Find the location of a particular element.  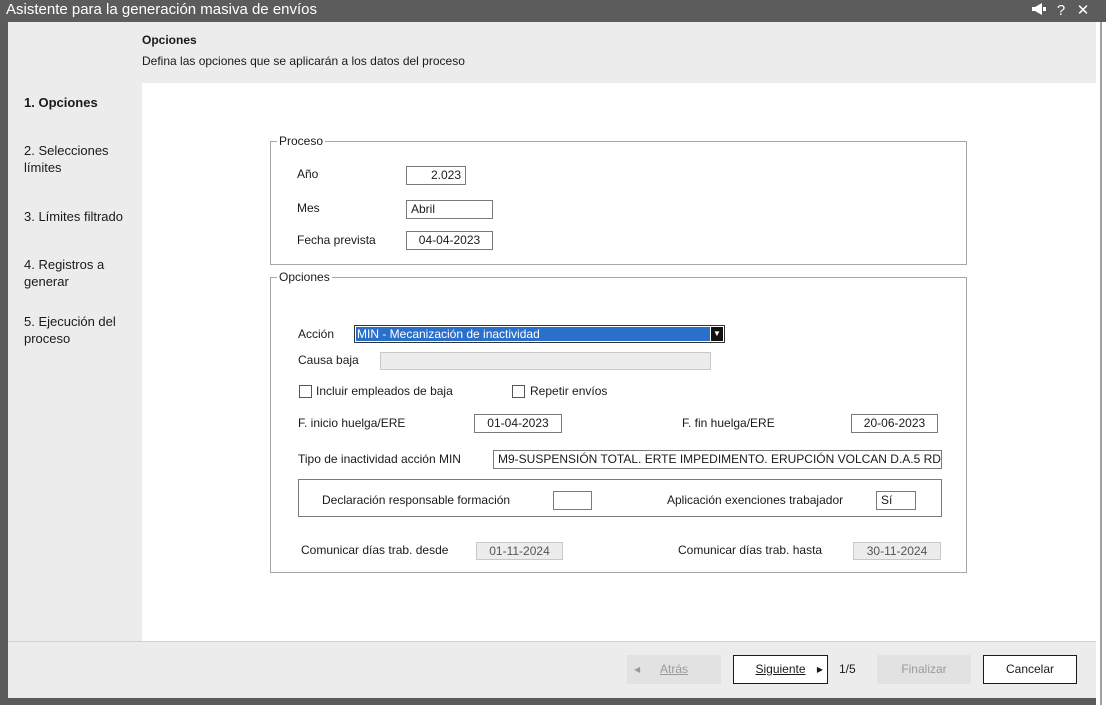

f-fin-label: F. fin huelga/ERE is located at coordinates (728, 423).